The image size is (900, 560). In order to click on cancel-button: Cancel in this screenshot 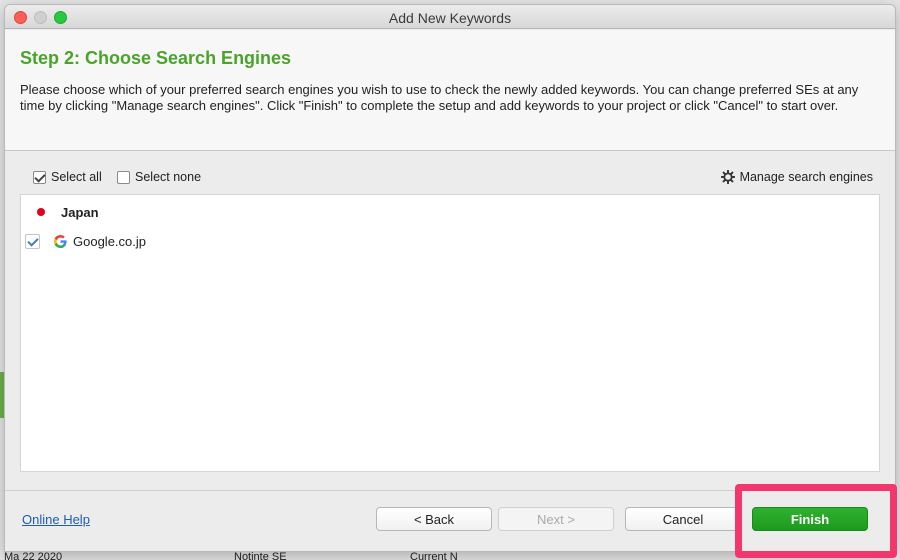, I will do `click(683, 519)`.